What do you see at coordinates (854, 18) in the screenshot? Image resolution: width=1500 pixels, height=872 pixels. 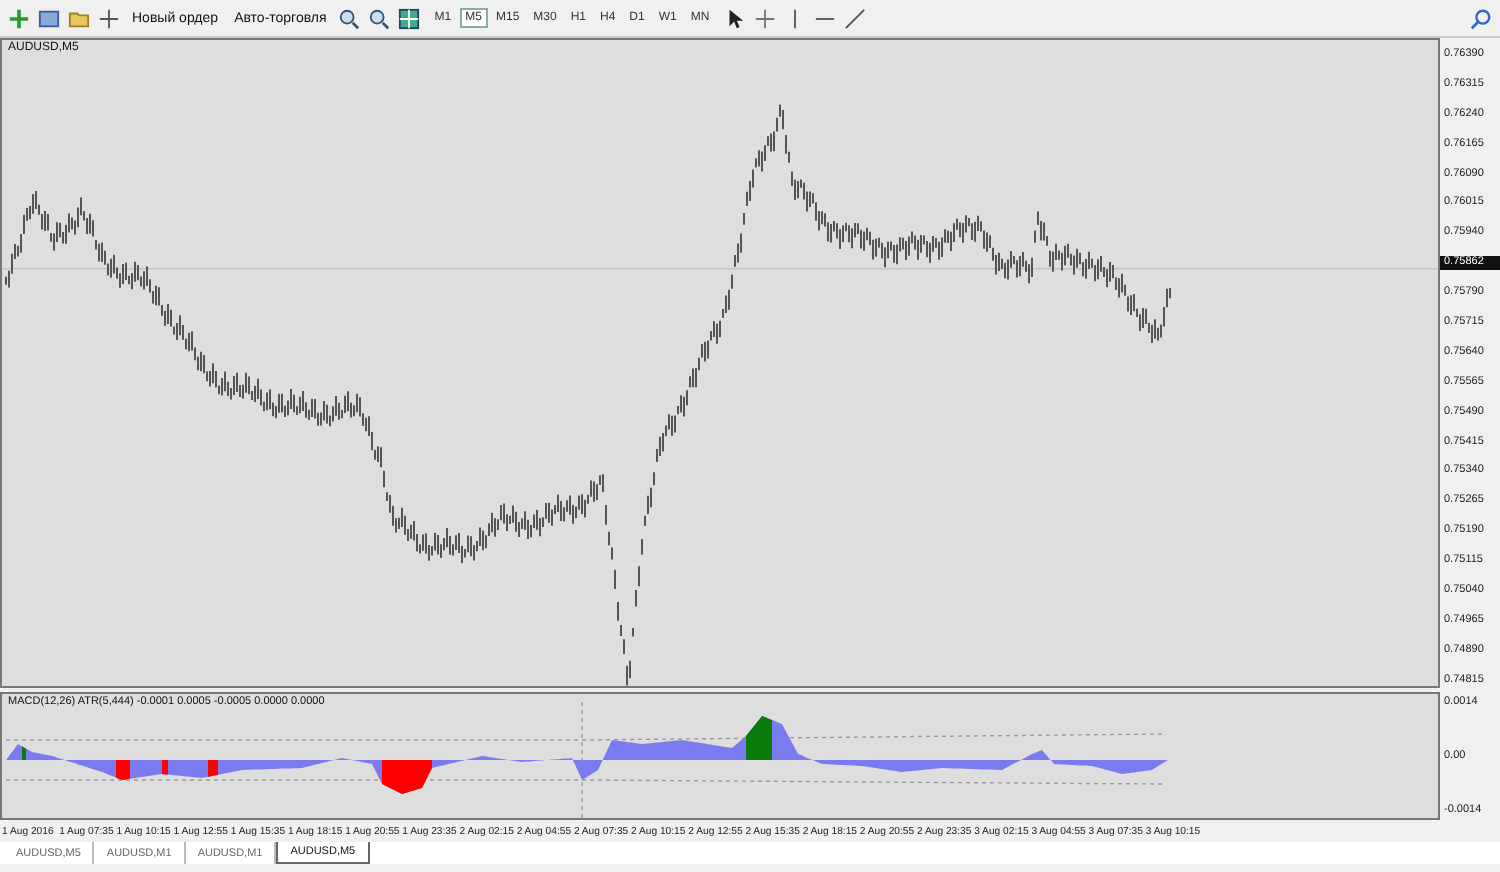 I see `trend-line-icon` at bounding box center [854, 18].